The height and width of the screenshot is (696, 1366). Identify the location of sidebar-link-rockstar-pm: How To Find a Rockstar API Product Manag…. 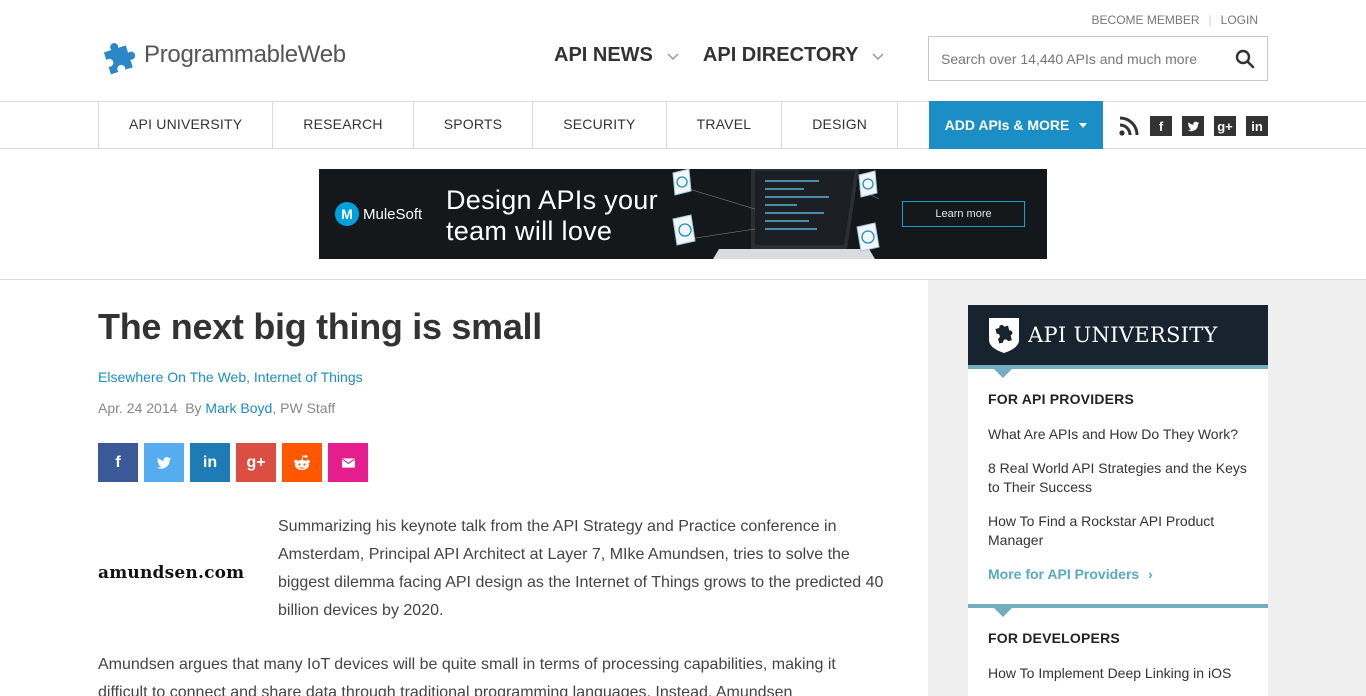
(1120, 531).